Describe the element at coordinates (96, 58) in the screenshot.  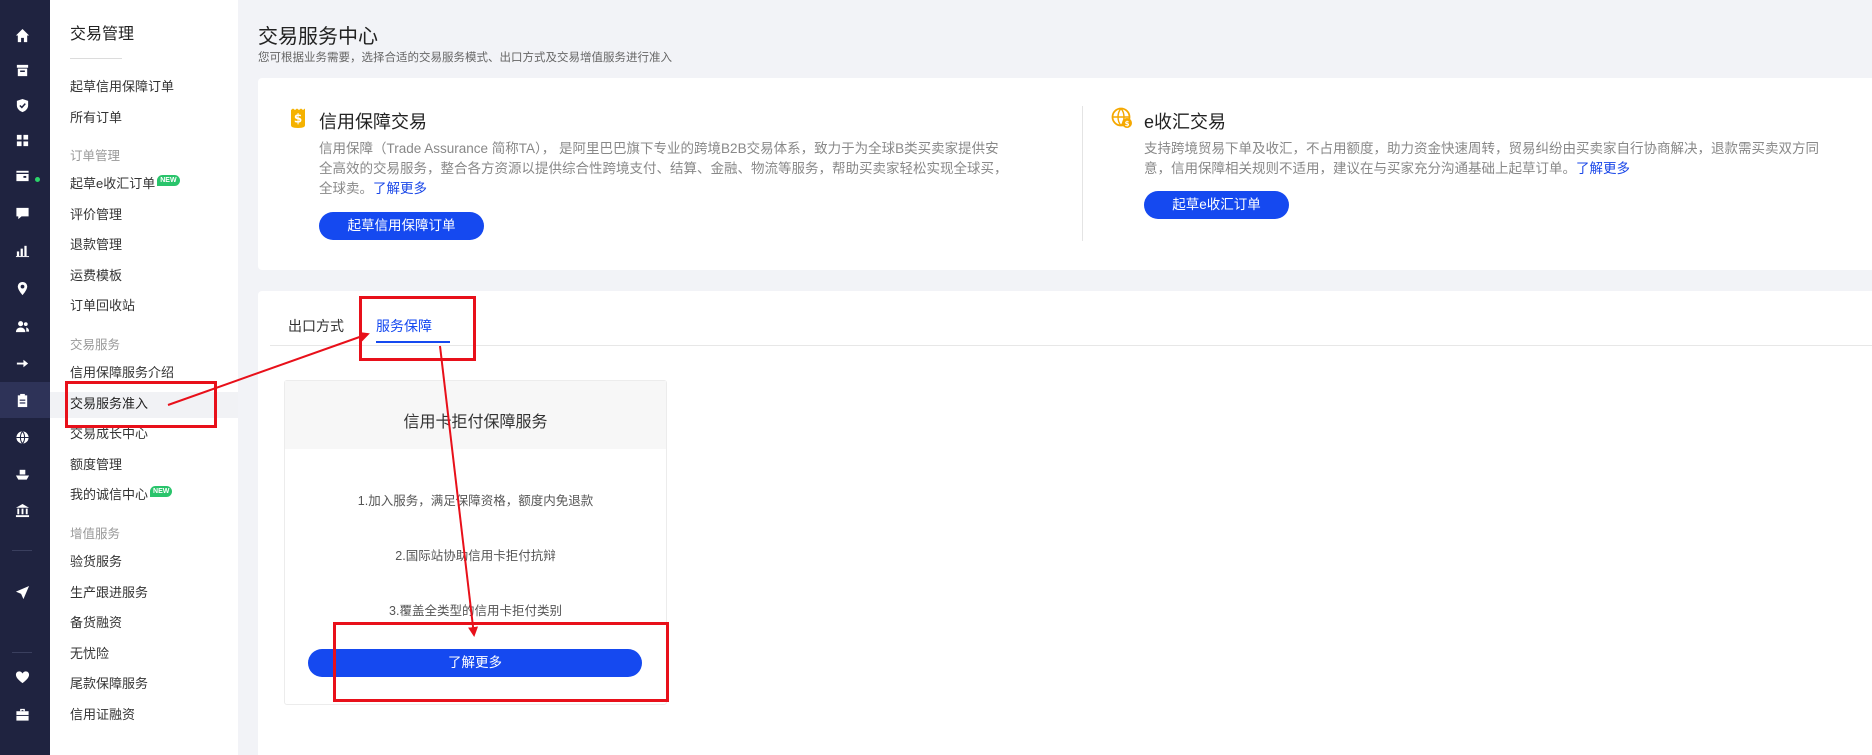
I see `sidebar-title-divider` at that location.